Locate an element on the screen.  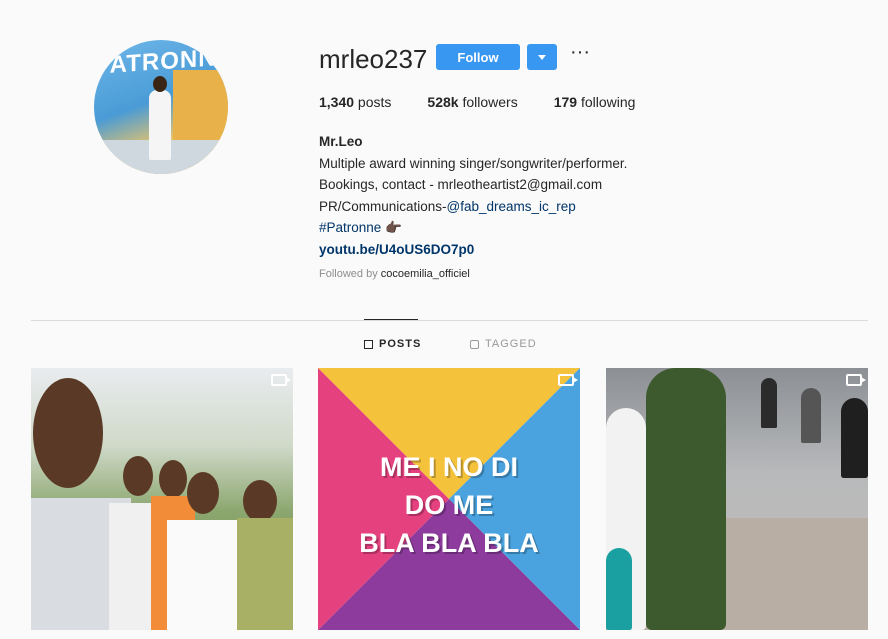
active-tab-indicator is located at coordinates (391, 319).